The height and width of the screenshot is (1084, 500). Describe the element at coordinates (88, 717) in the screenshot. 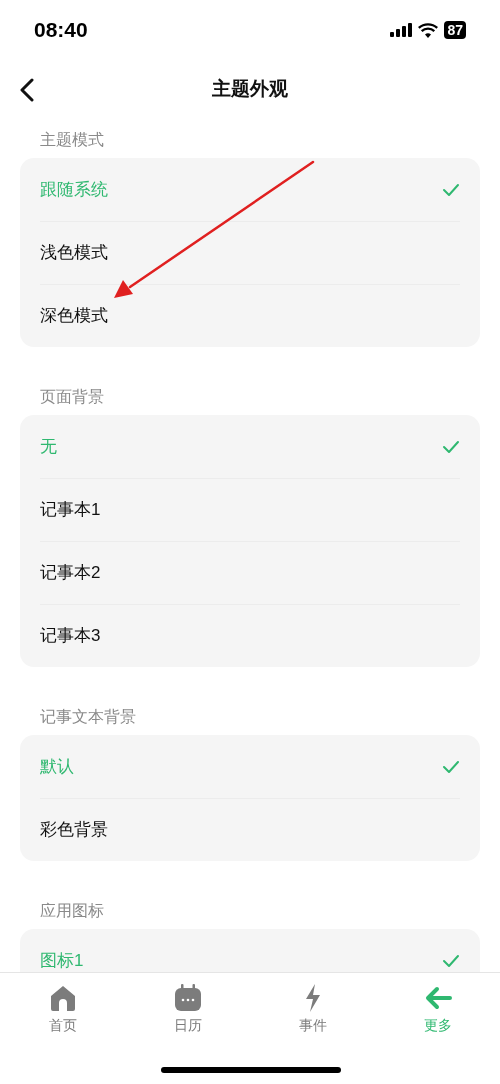

I see `section-label: 记事文本背景` at that location.